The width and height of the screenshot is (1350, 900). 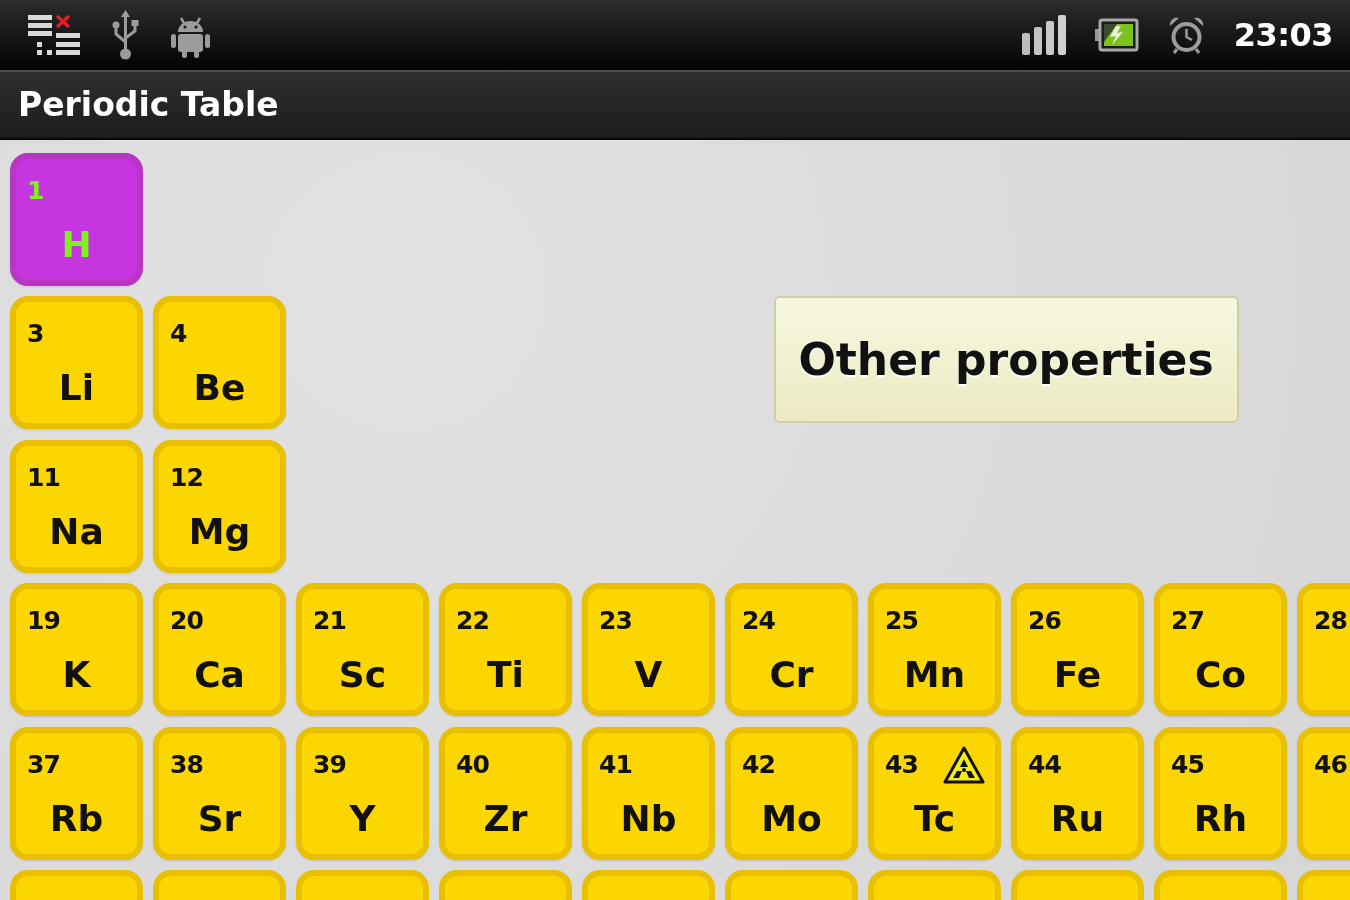 I want to click on element-symbol: V, so click(x=648, y=675).